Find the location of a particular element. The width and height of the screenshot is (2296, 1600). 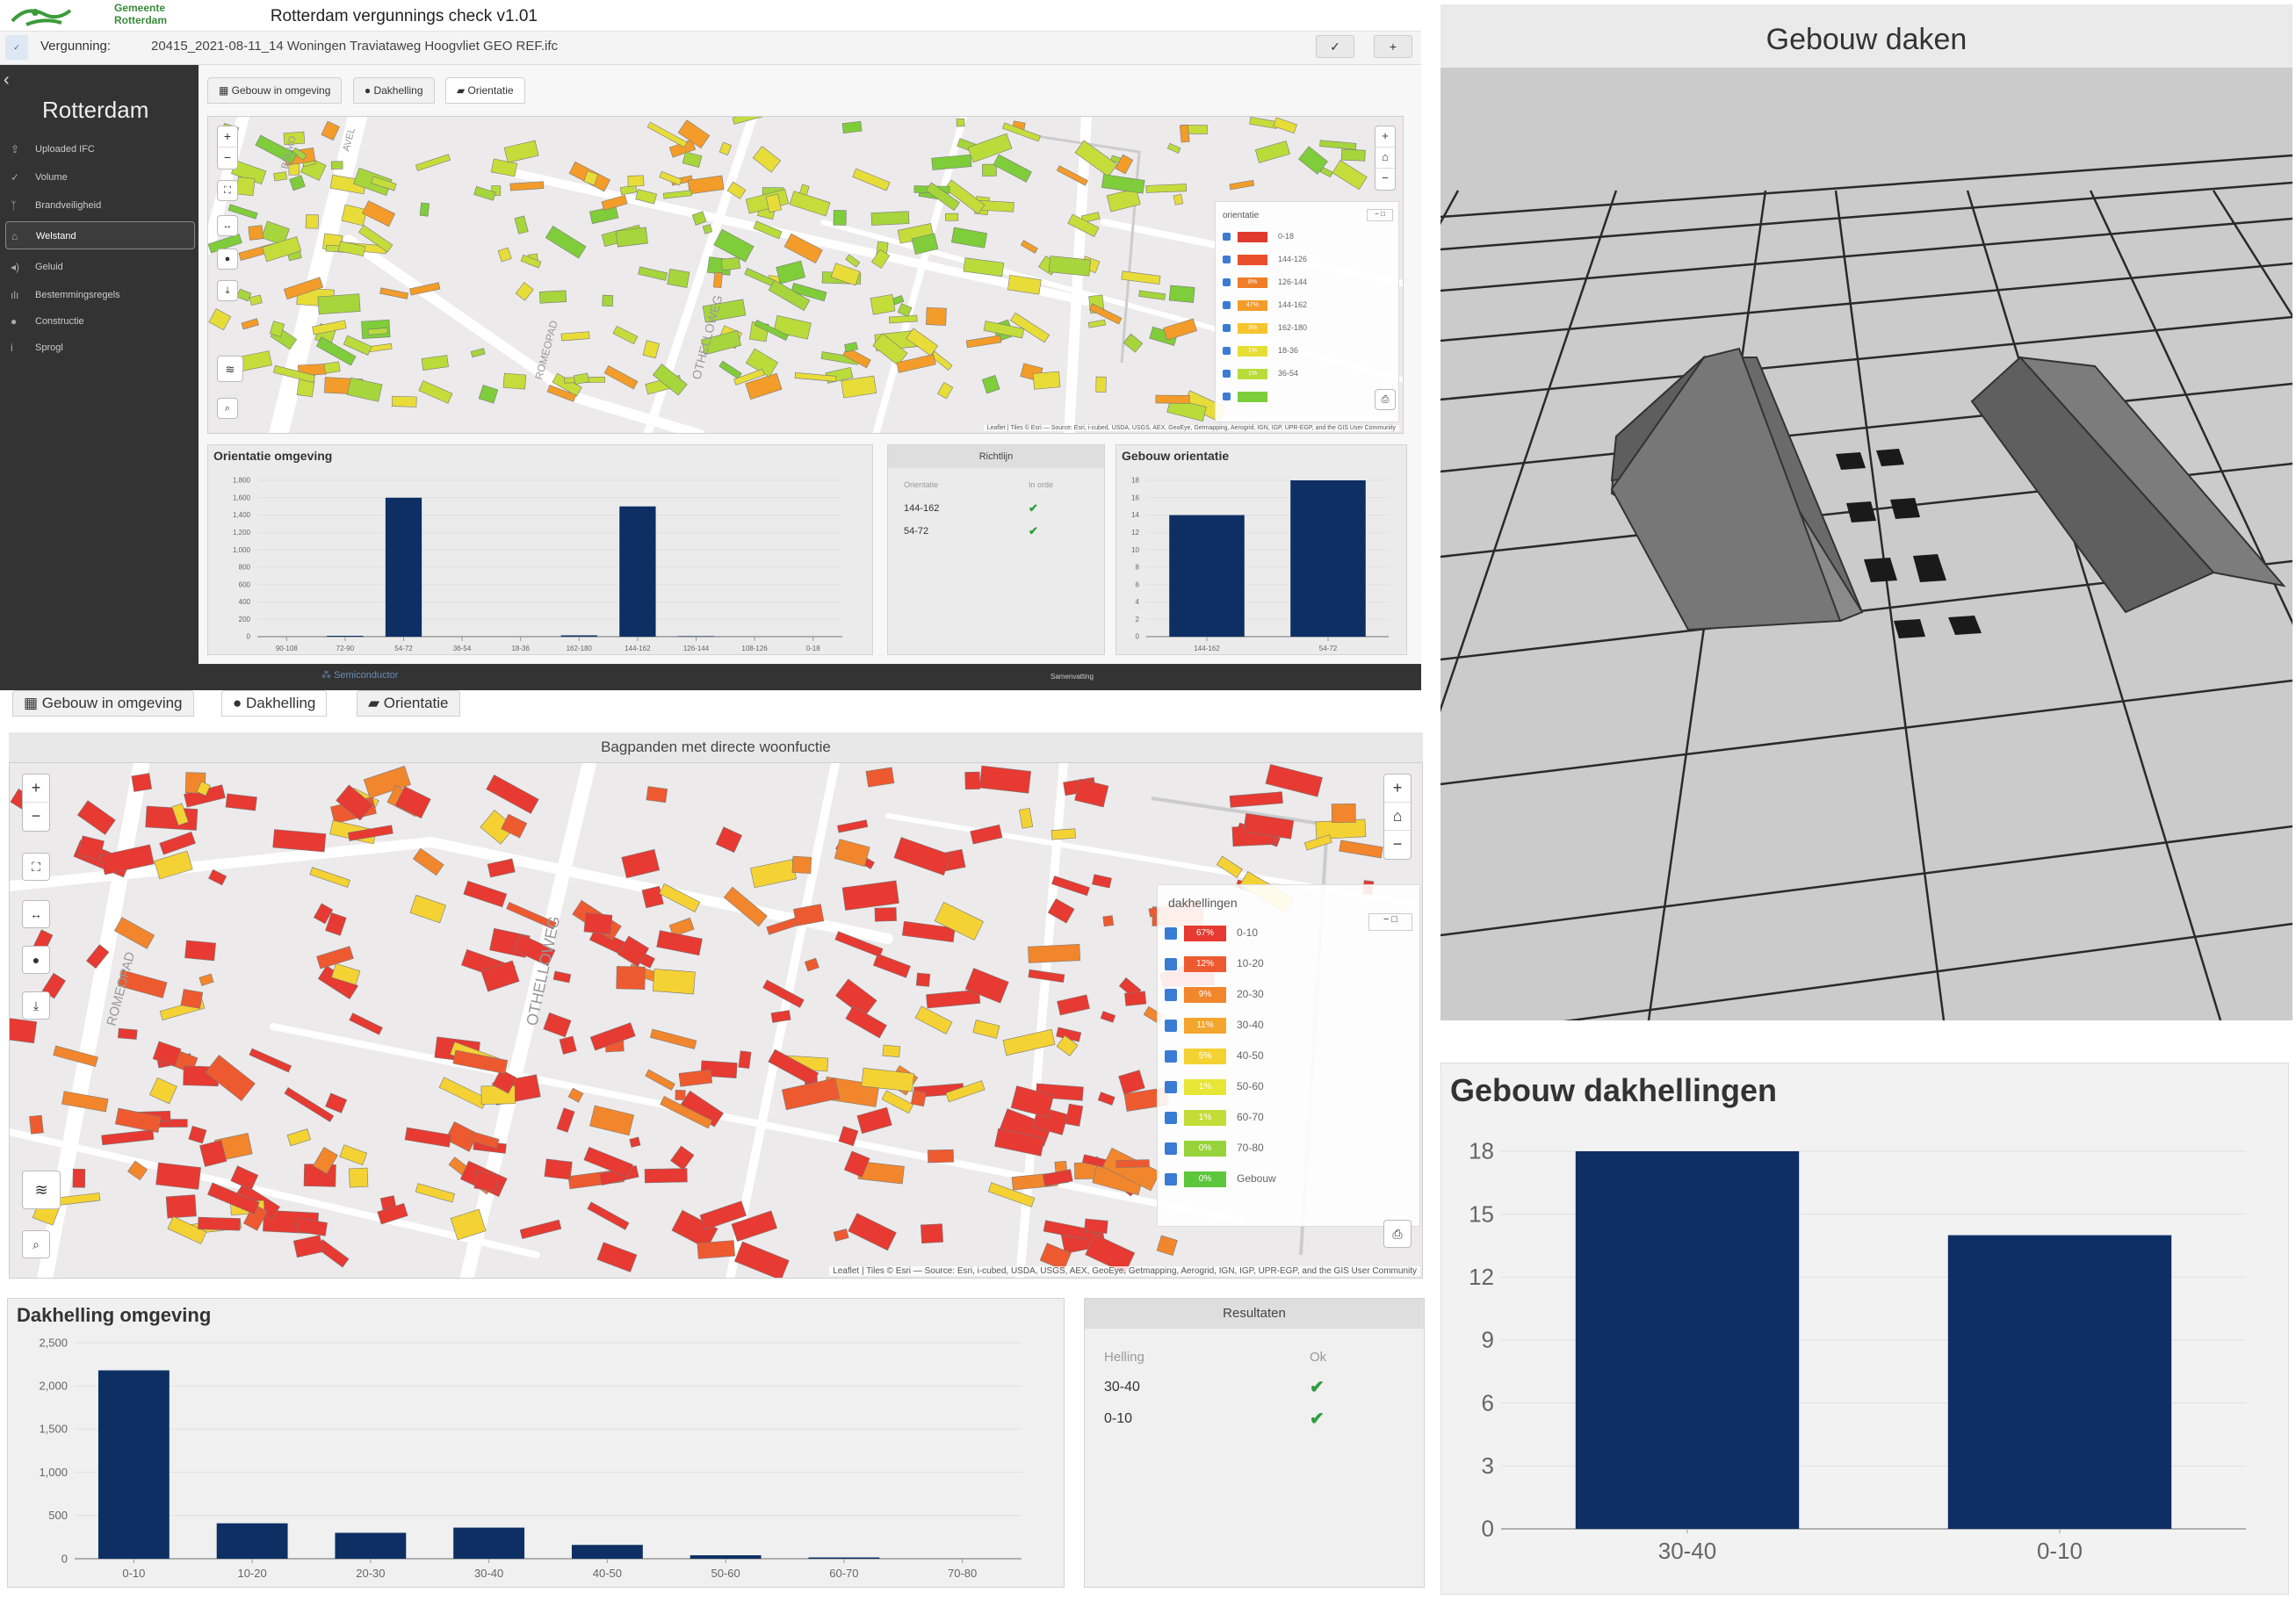

home-icon: ⌂ is located at coordinates (1397, 817).